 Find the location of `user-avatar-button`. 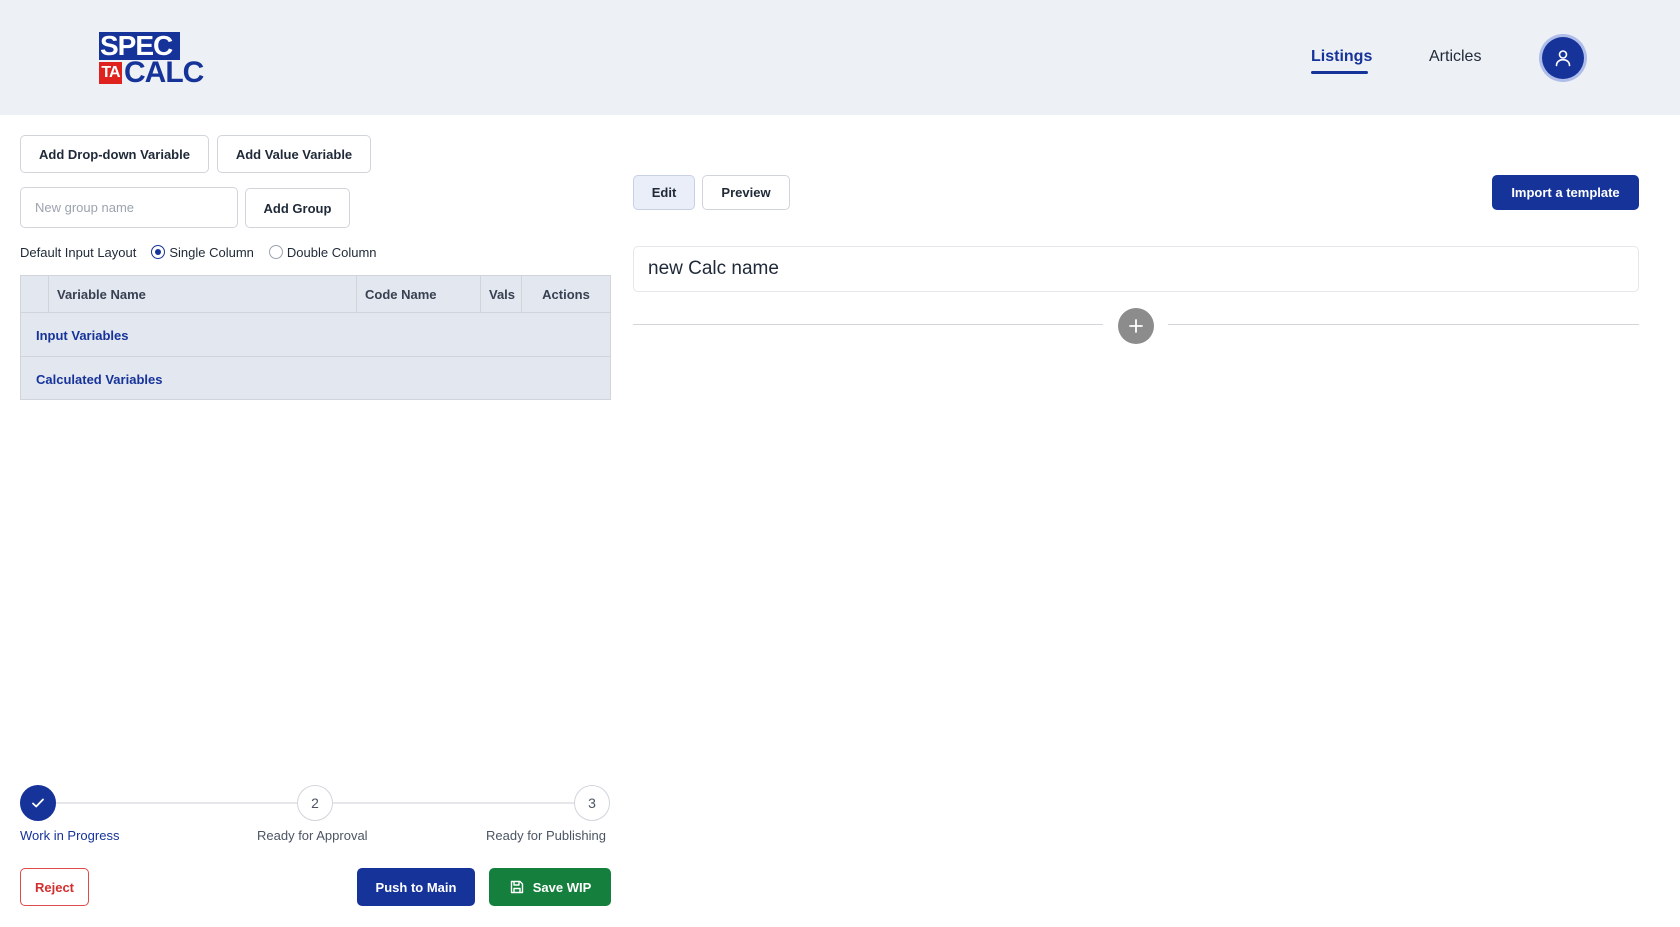

user-avatar-button is located at coordinates (1563, 58).